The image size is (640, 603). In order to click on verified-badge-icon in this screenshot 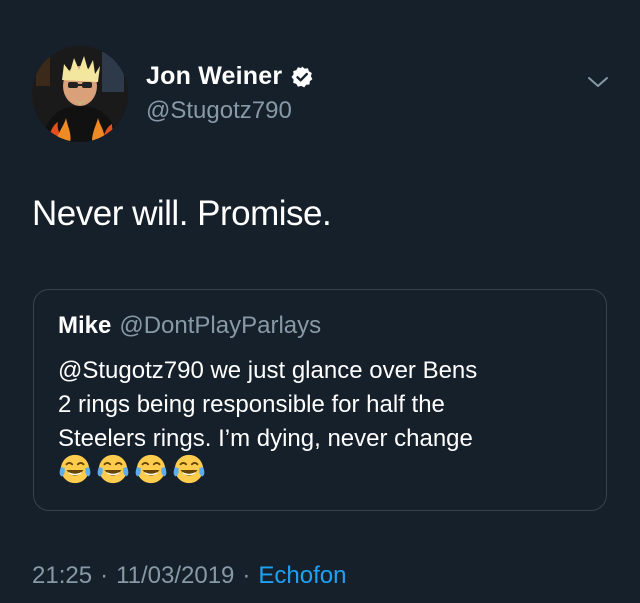, I will do `click(302, 76)`.